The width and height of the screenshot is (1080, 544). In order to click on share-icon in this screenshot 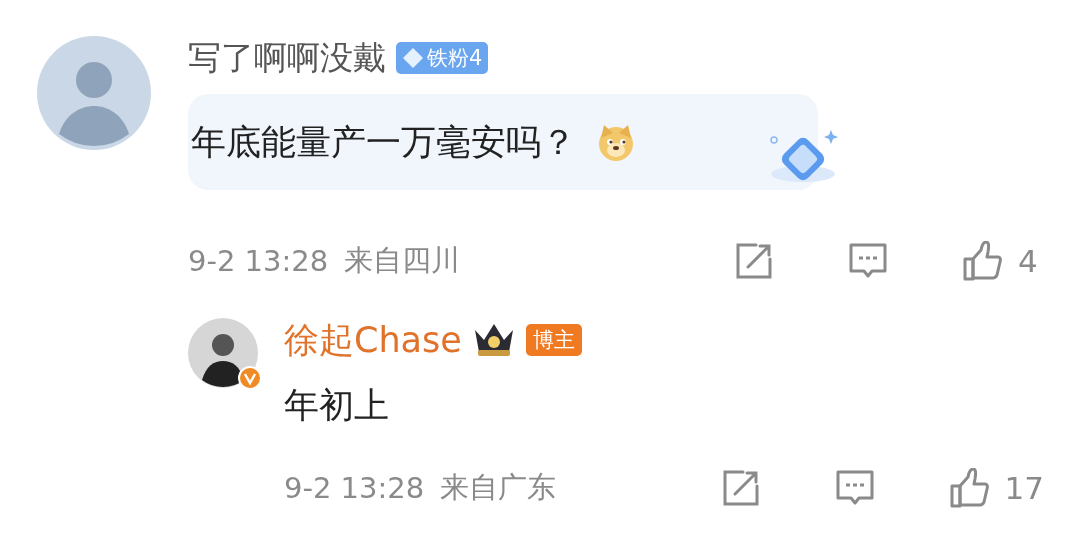, I will do `click(754, 261)`.